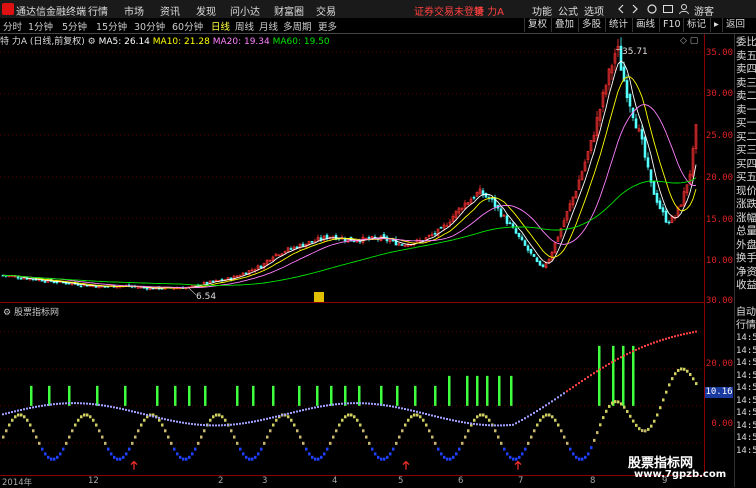 Image resolution: width=756 pixels, height=488 pixels. I want to click on back-icon, so click(621, 9).